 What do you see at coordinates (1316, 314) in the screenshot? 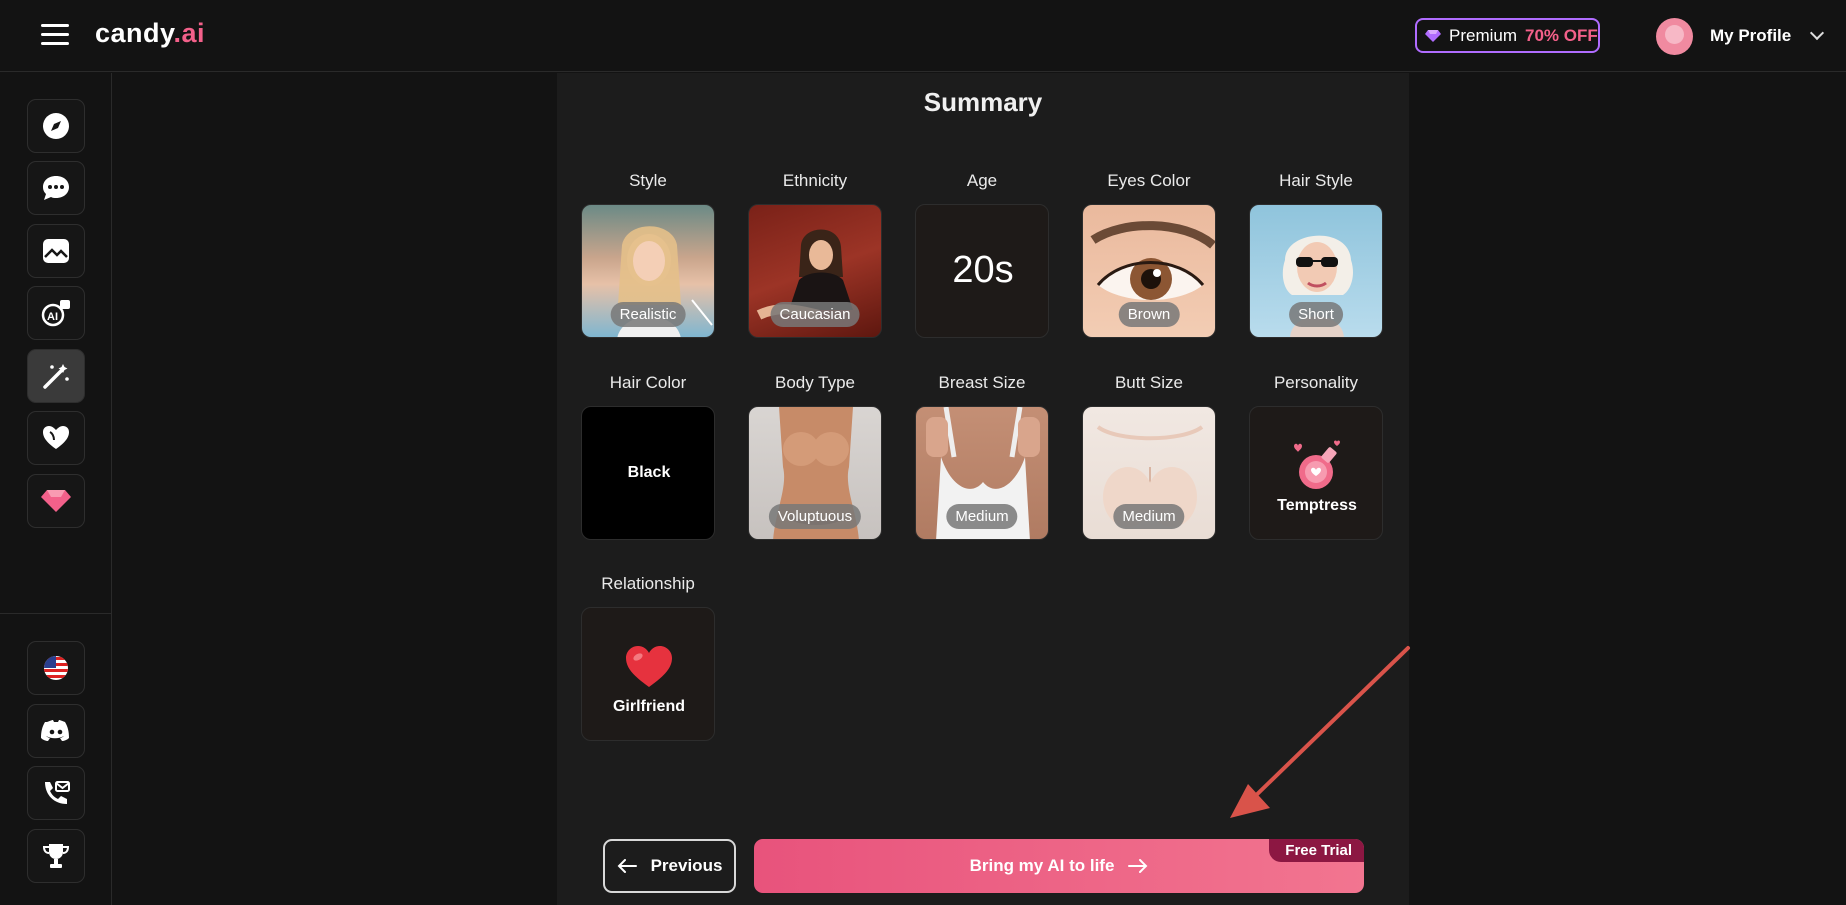
I see `summary-item-value: Short` at bounding box center [1316, 314].